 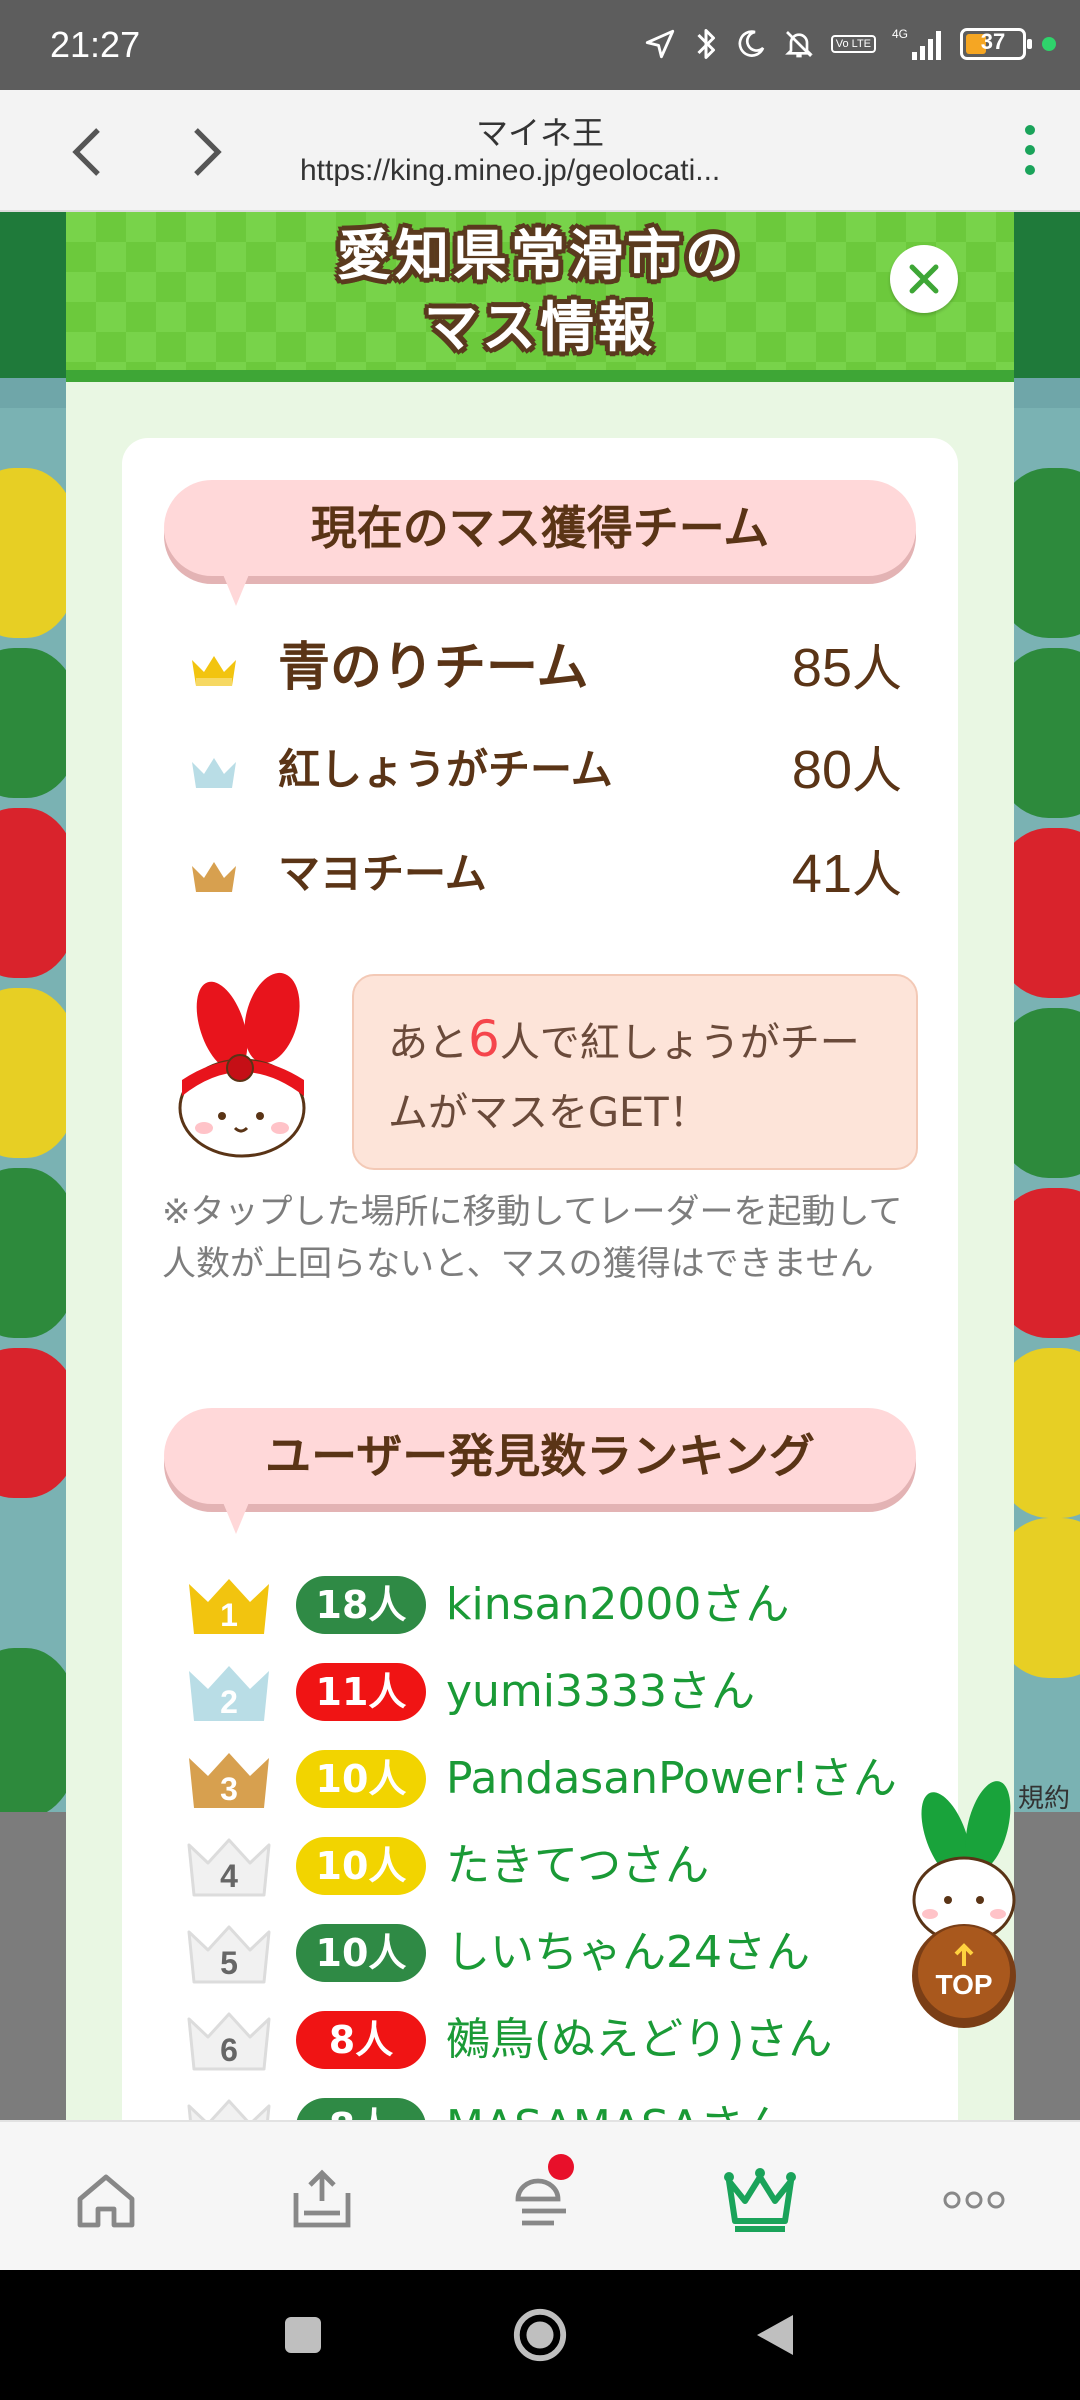 I want to click on status-icons: Vo LTE 4G 37, so click(x=849, y=44).